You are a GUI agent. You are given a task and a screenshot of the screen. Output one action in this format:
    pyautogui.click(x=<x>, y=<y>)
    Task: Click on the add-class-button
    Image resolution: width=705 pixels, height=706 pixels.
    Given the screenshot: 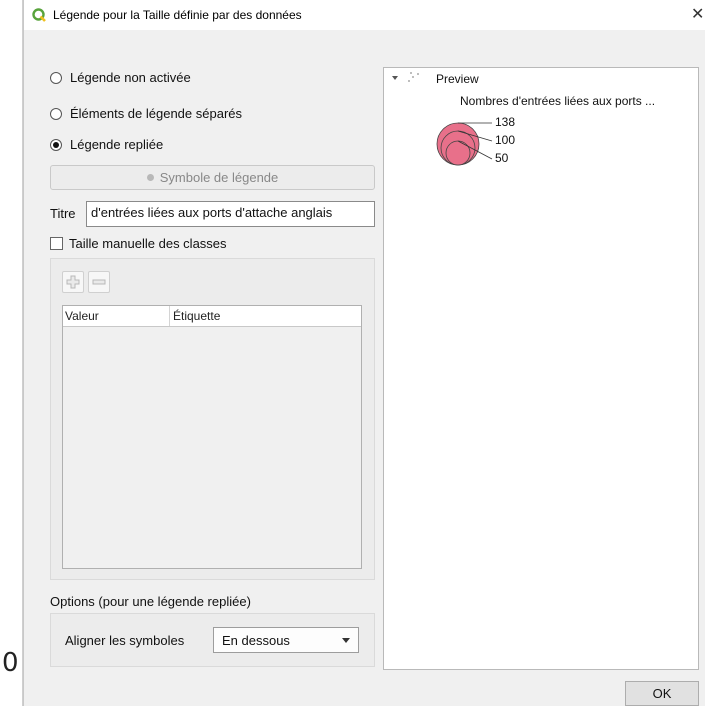 What is the action you would take?
    pyautogui.click(x=73, y=282)
    